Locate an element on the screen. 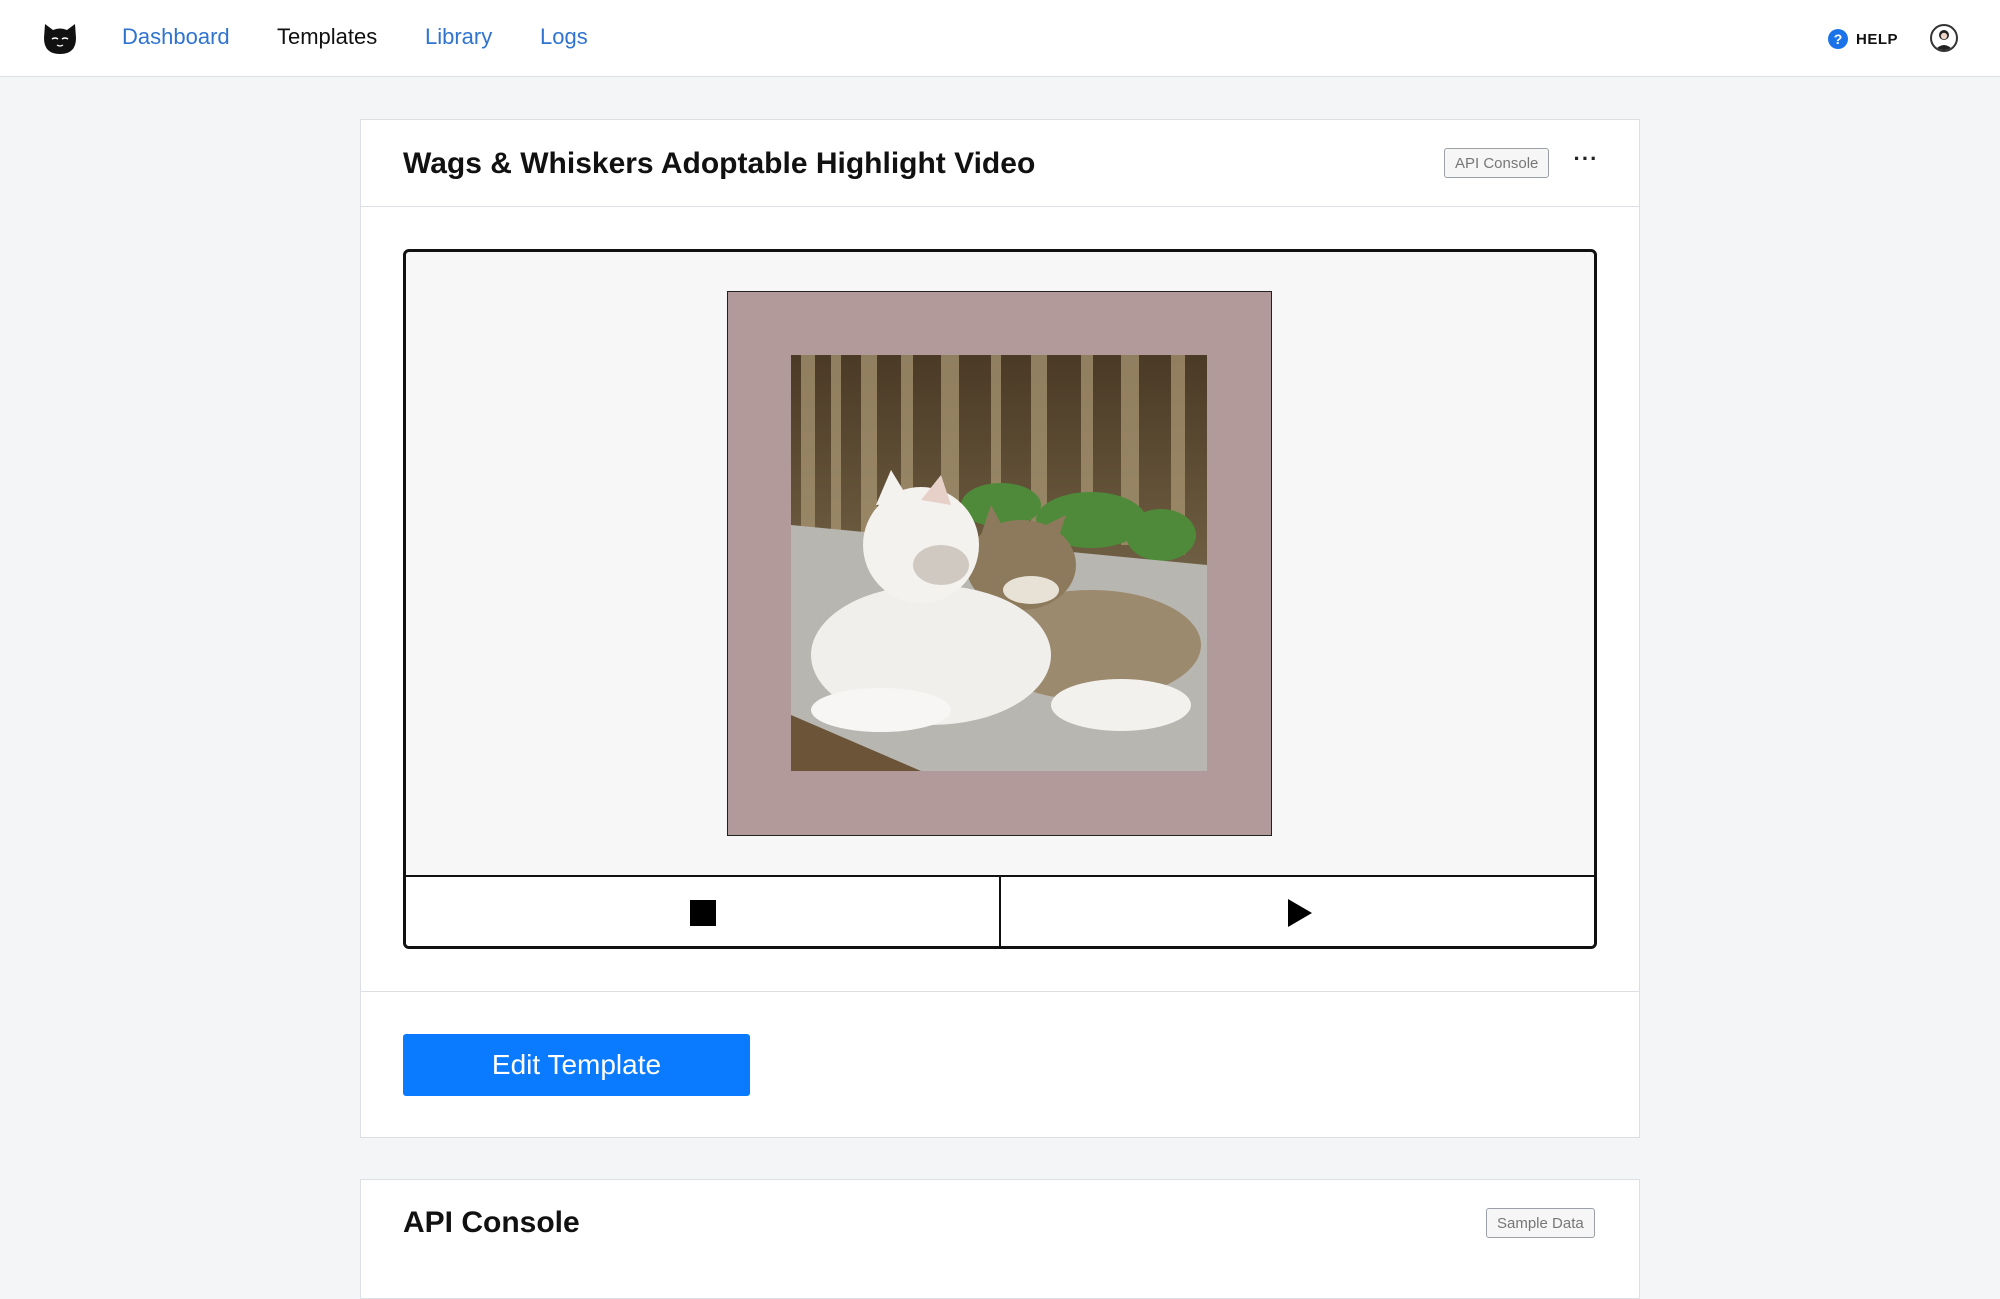 The image size is (2000, 1299). cat-logo-icon is located at coordinates (60, 38).